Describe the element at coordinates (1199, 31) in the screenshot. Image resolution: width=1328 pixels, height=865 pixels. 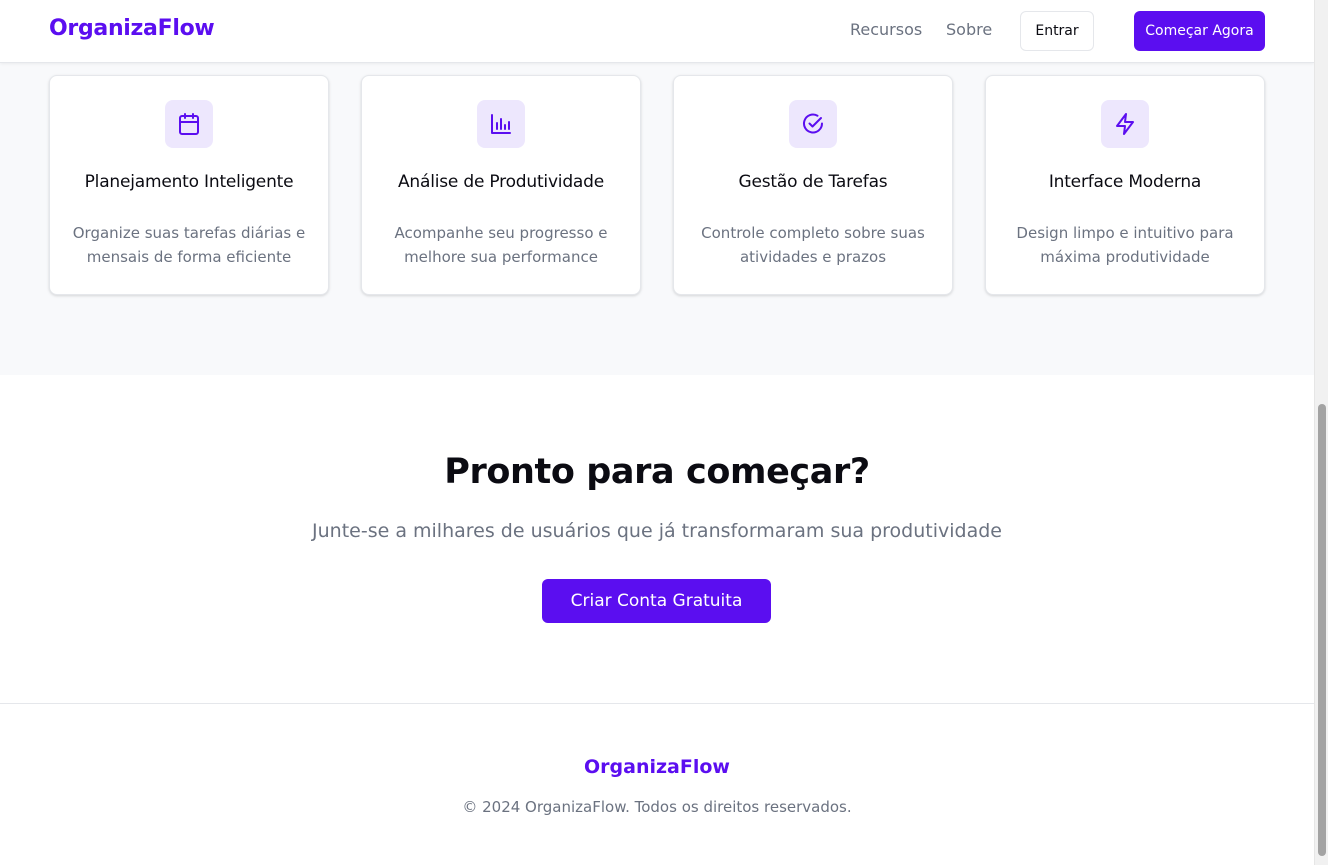
I see `get-started-button: Começar Agora` at that location.